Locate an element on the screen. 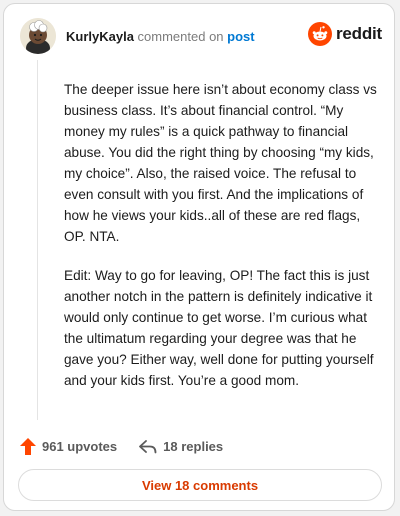  comment-actions: 961 upvotes 18 replies is located at coordinates (121, 446).